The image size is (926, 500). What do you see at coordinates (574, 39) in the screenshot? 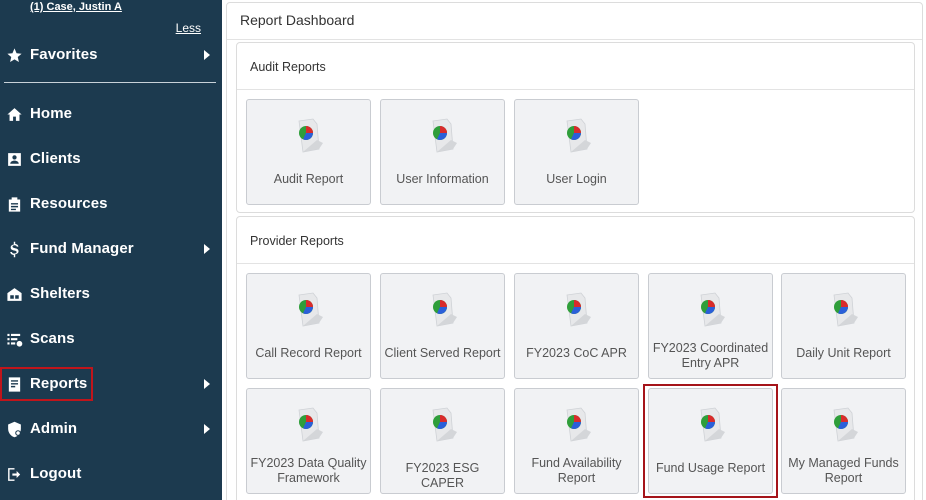
I see `title-divider` at bounding box center [574, 39].